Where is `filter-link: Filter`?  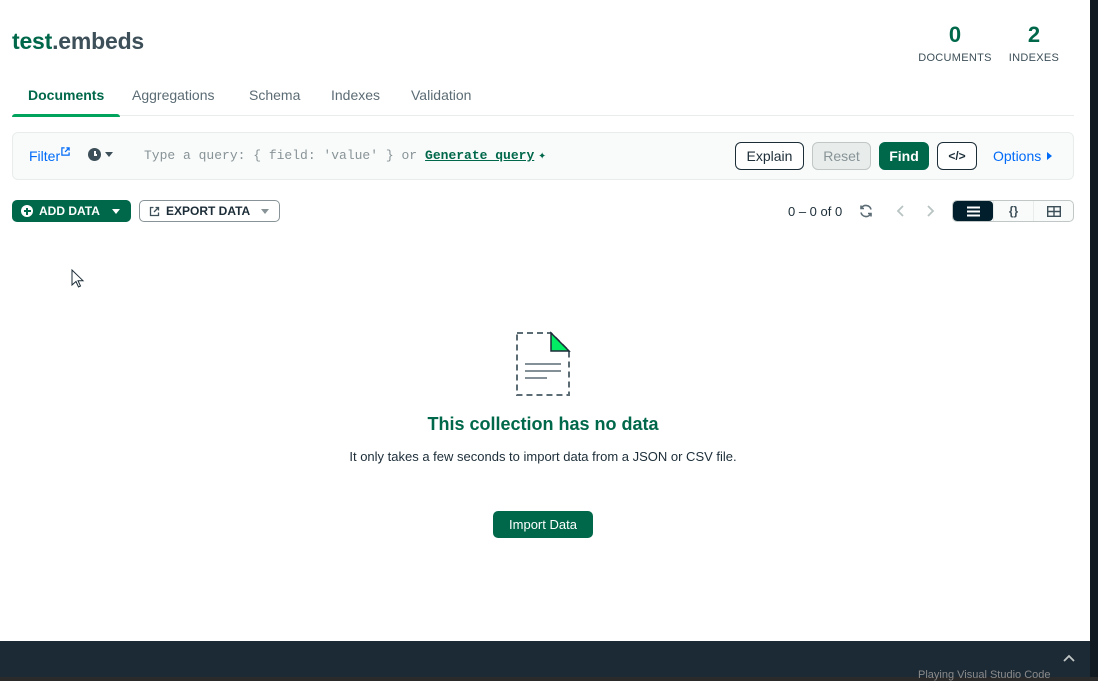 filter-link: Filter is located at coordinates (49, 155).